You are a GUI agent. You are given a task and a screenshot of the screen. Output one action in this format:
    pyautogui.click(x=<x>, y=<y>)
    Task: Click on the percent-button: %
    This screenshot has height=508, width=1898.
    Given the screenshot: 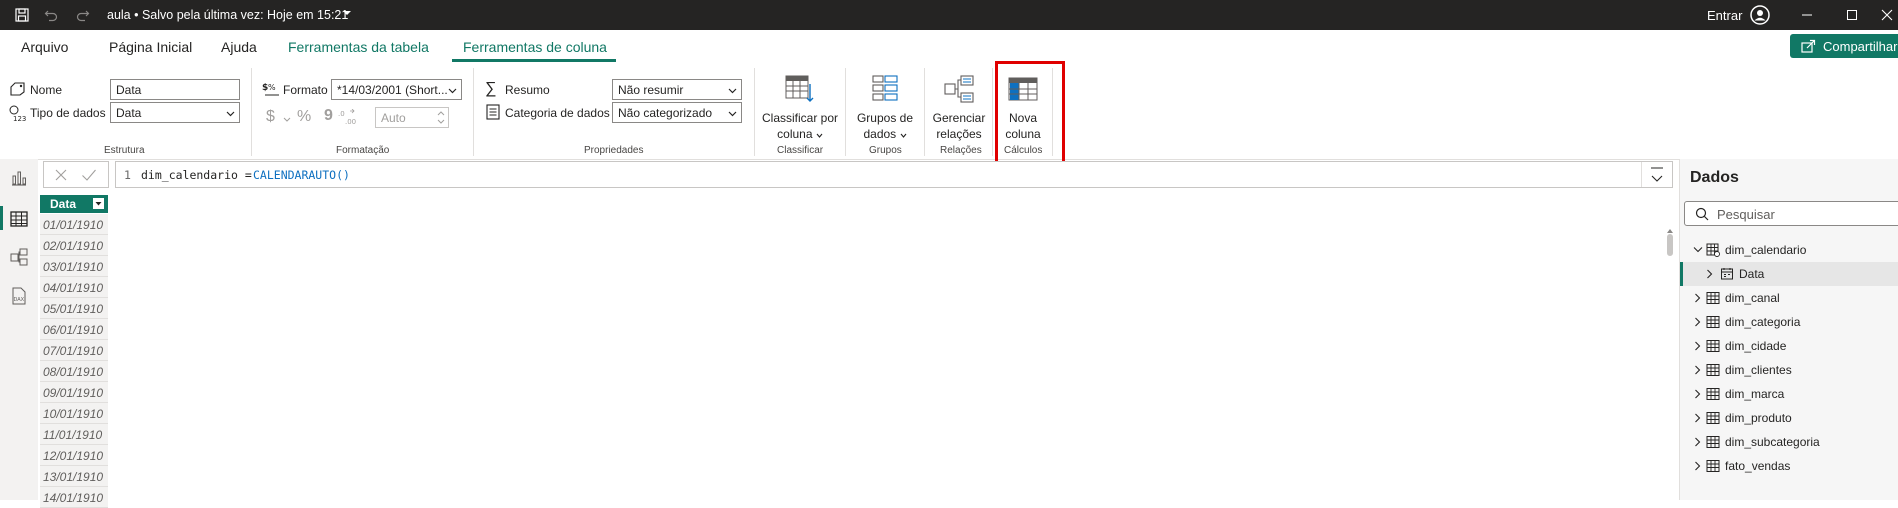 What is the action you would take?
    pyautogui.click(x=304, y=117)
    